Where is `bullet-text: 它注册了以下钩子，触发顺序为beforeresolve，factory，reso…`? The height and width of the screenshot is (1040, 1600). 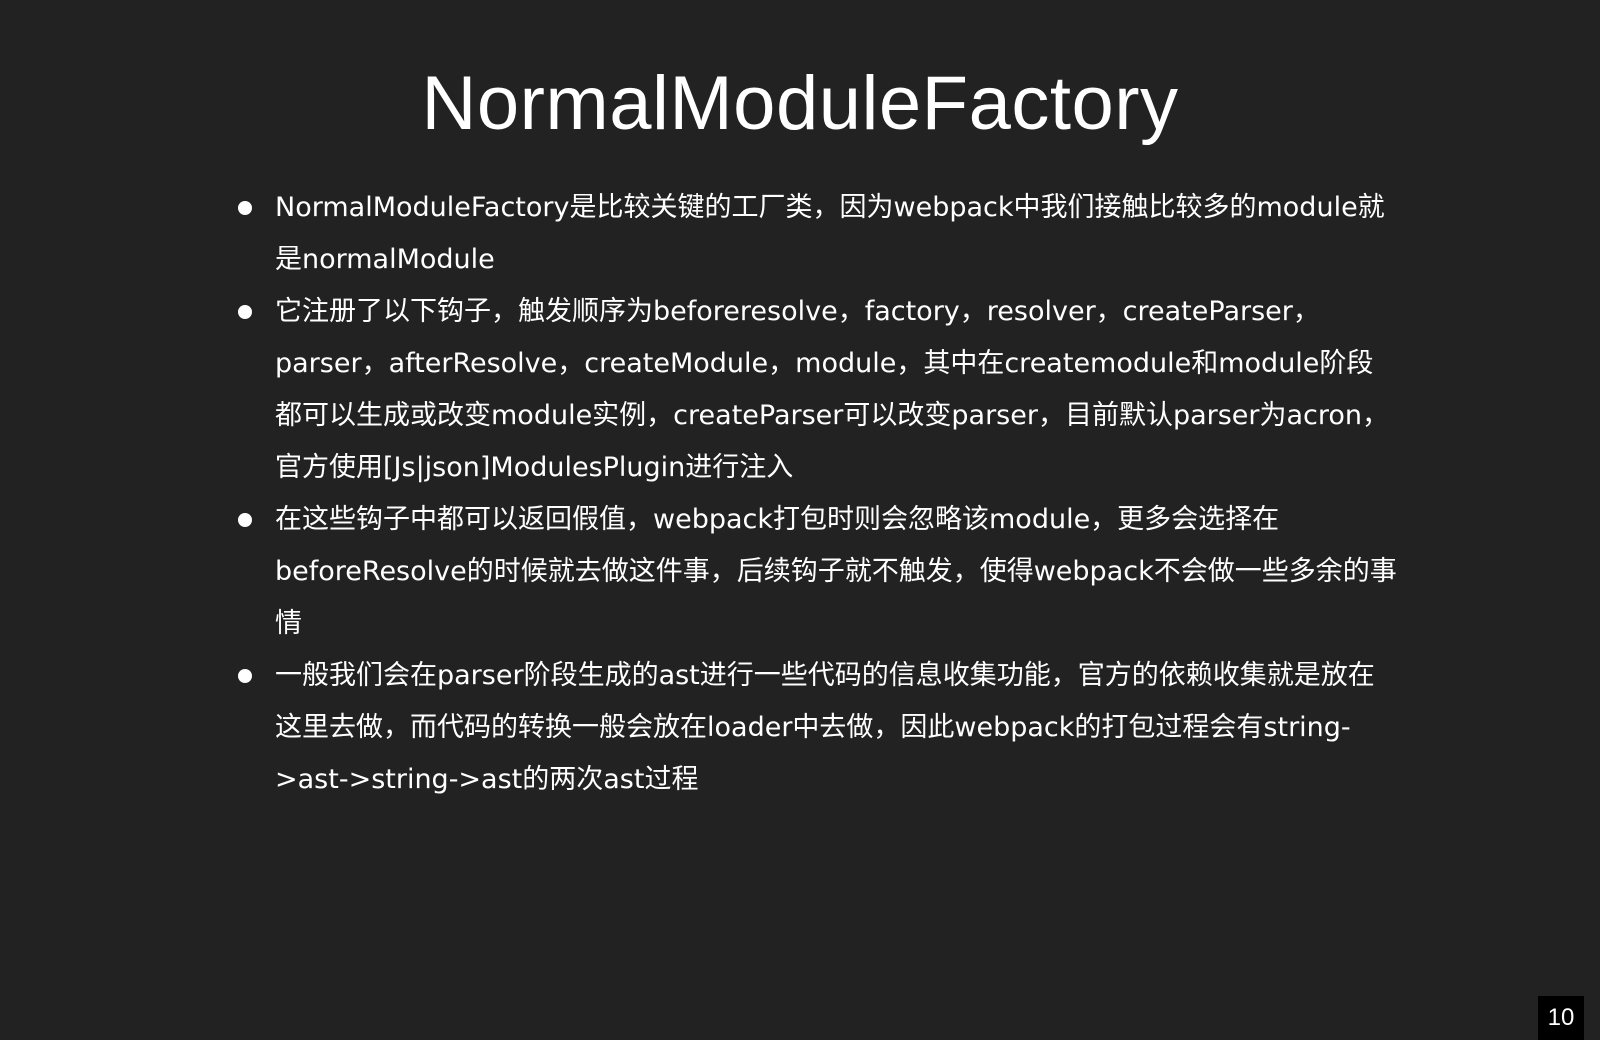 bullet-text: 它注册了以下钩子，触发顺序为beforeresolve，factory，reso… is located at coordinates (832, 389).